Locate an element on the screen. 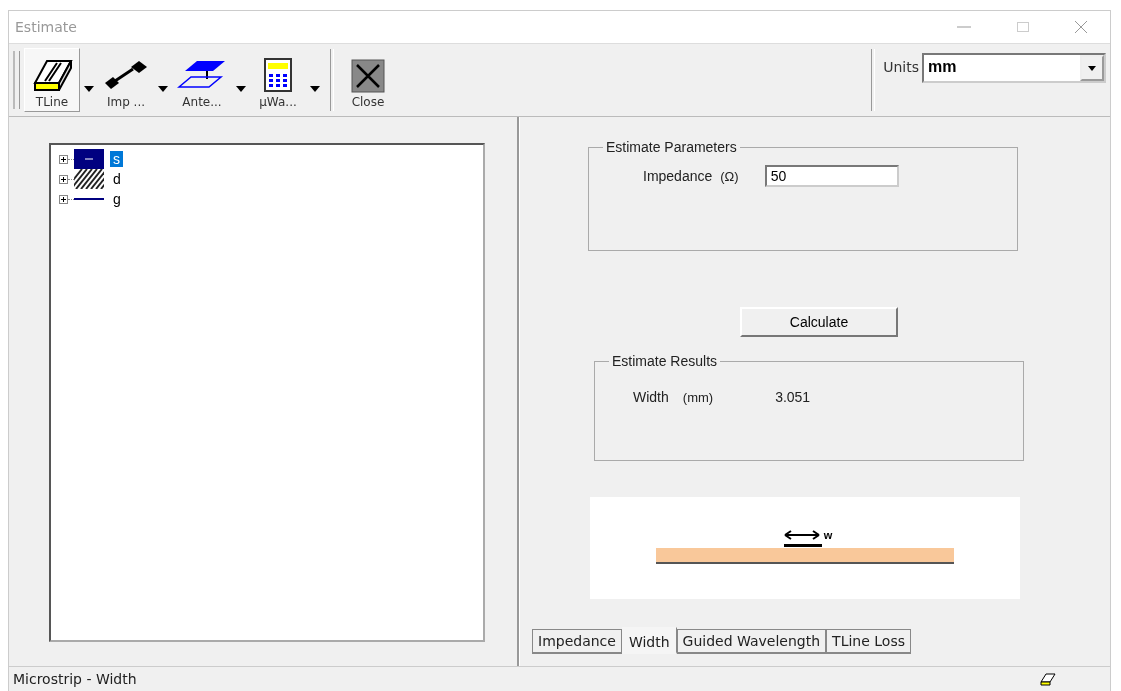 Image resolution: width=1121 pixels, height=691 pixels. tab: Width is located at coordinates (649, 640).